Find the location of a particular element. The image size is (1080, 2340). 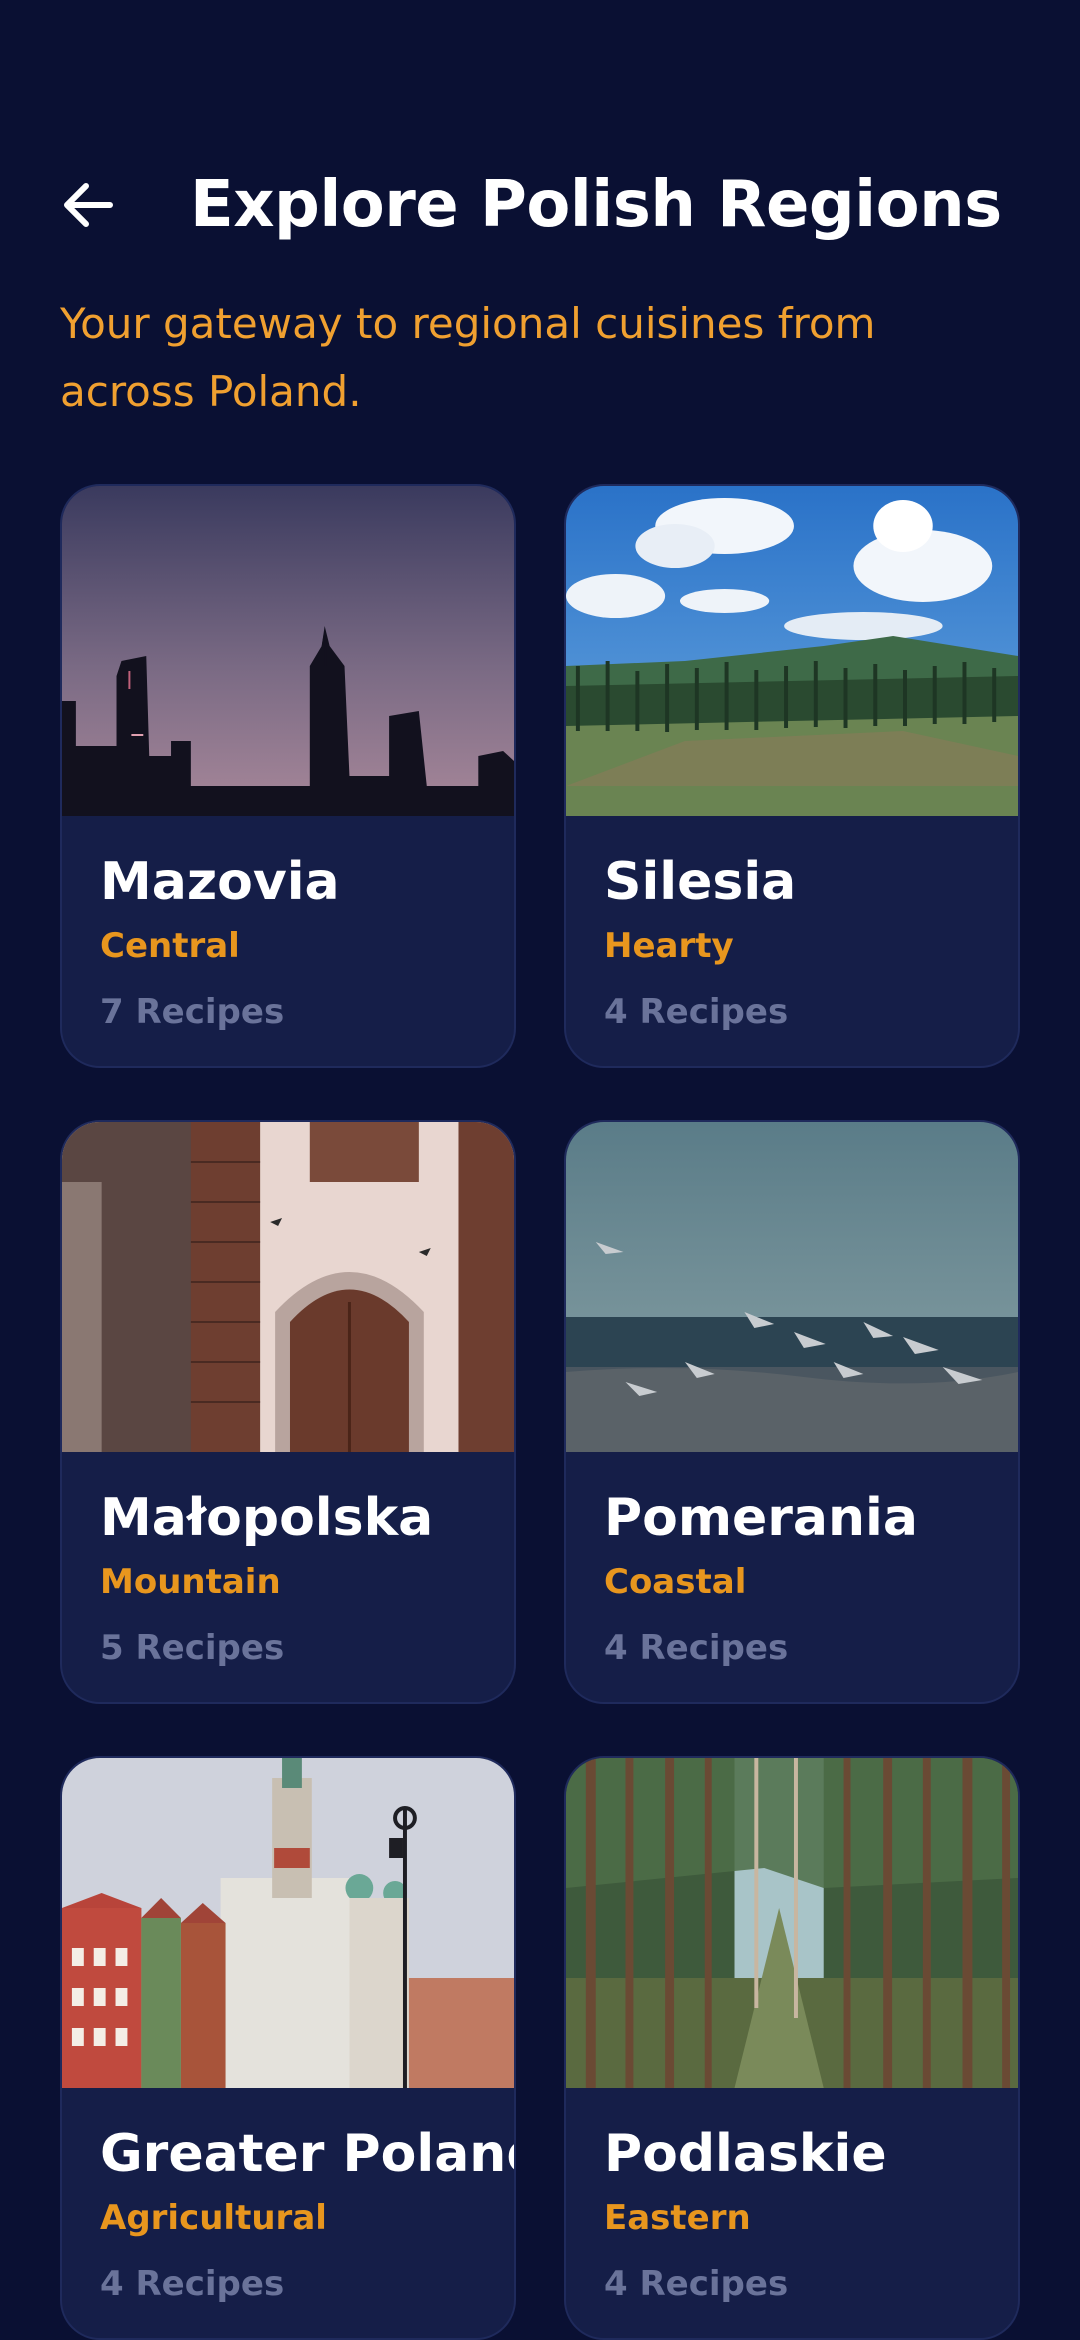

region-name: Podlaskie is located at coordinates (745, 2154).